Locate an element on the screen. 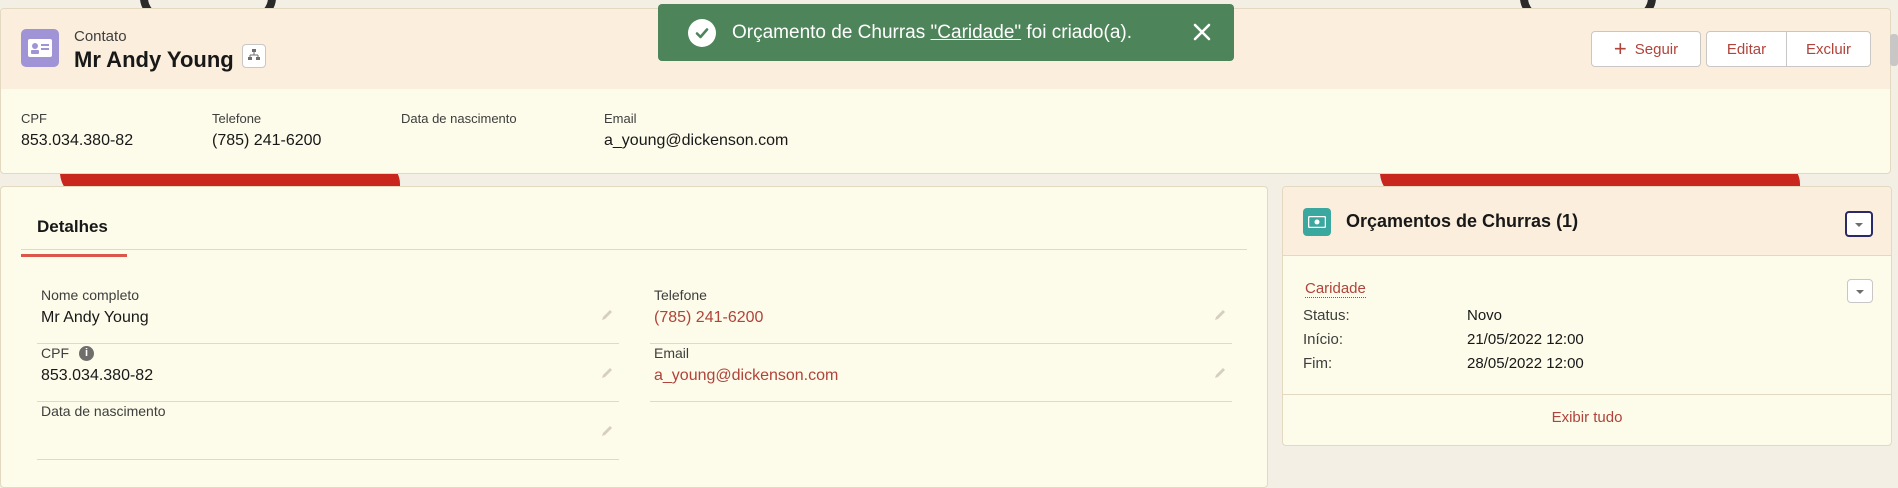 This screenshot has height=488, width=1898. follow-button: + Seguir is located at coordinates (1646, 49).